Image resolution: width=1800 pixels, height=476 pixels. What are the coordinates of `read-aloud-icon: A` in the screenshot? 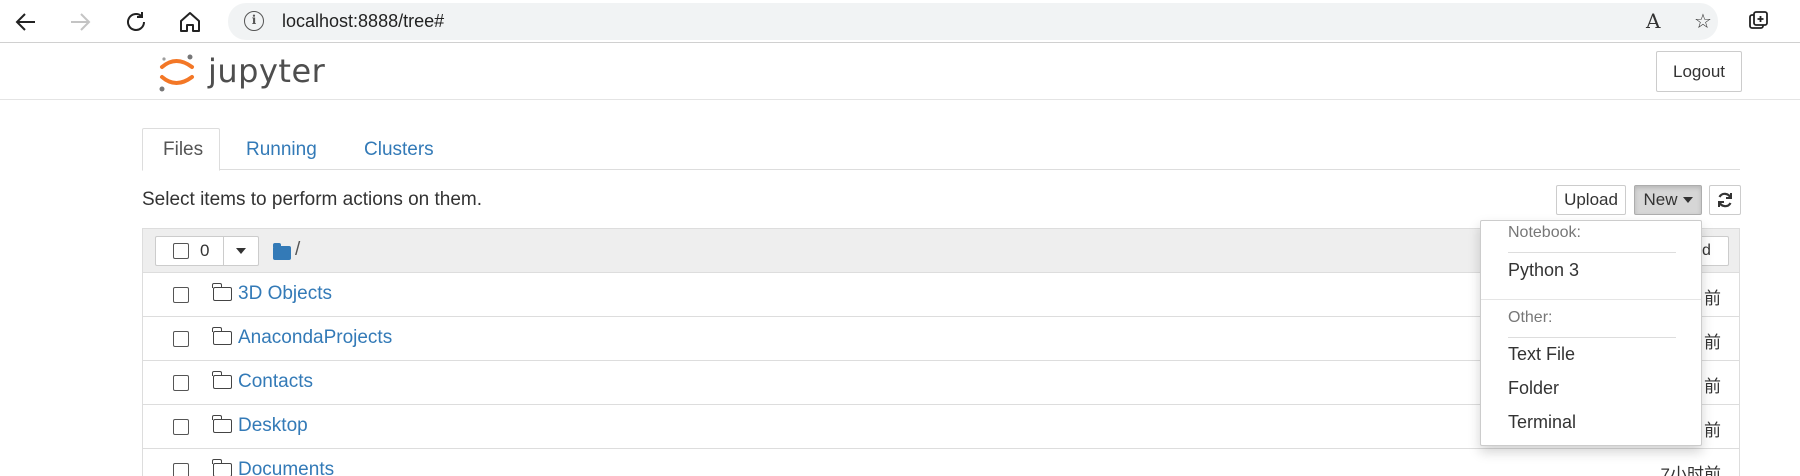 It's located at (1653, 21).